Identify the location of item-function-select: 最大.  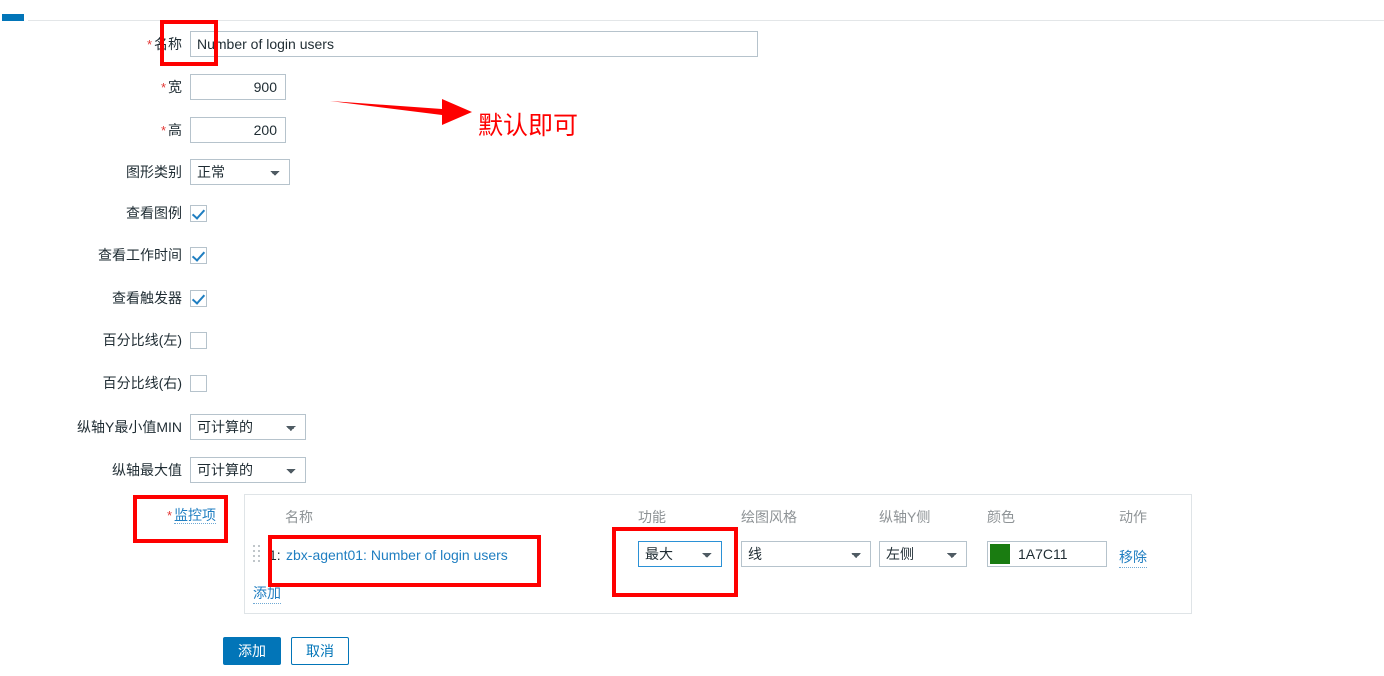
(680, 554).